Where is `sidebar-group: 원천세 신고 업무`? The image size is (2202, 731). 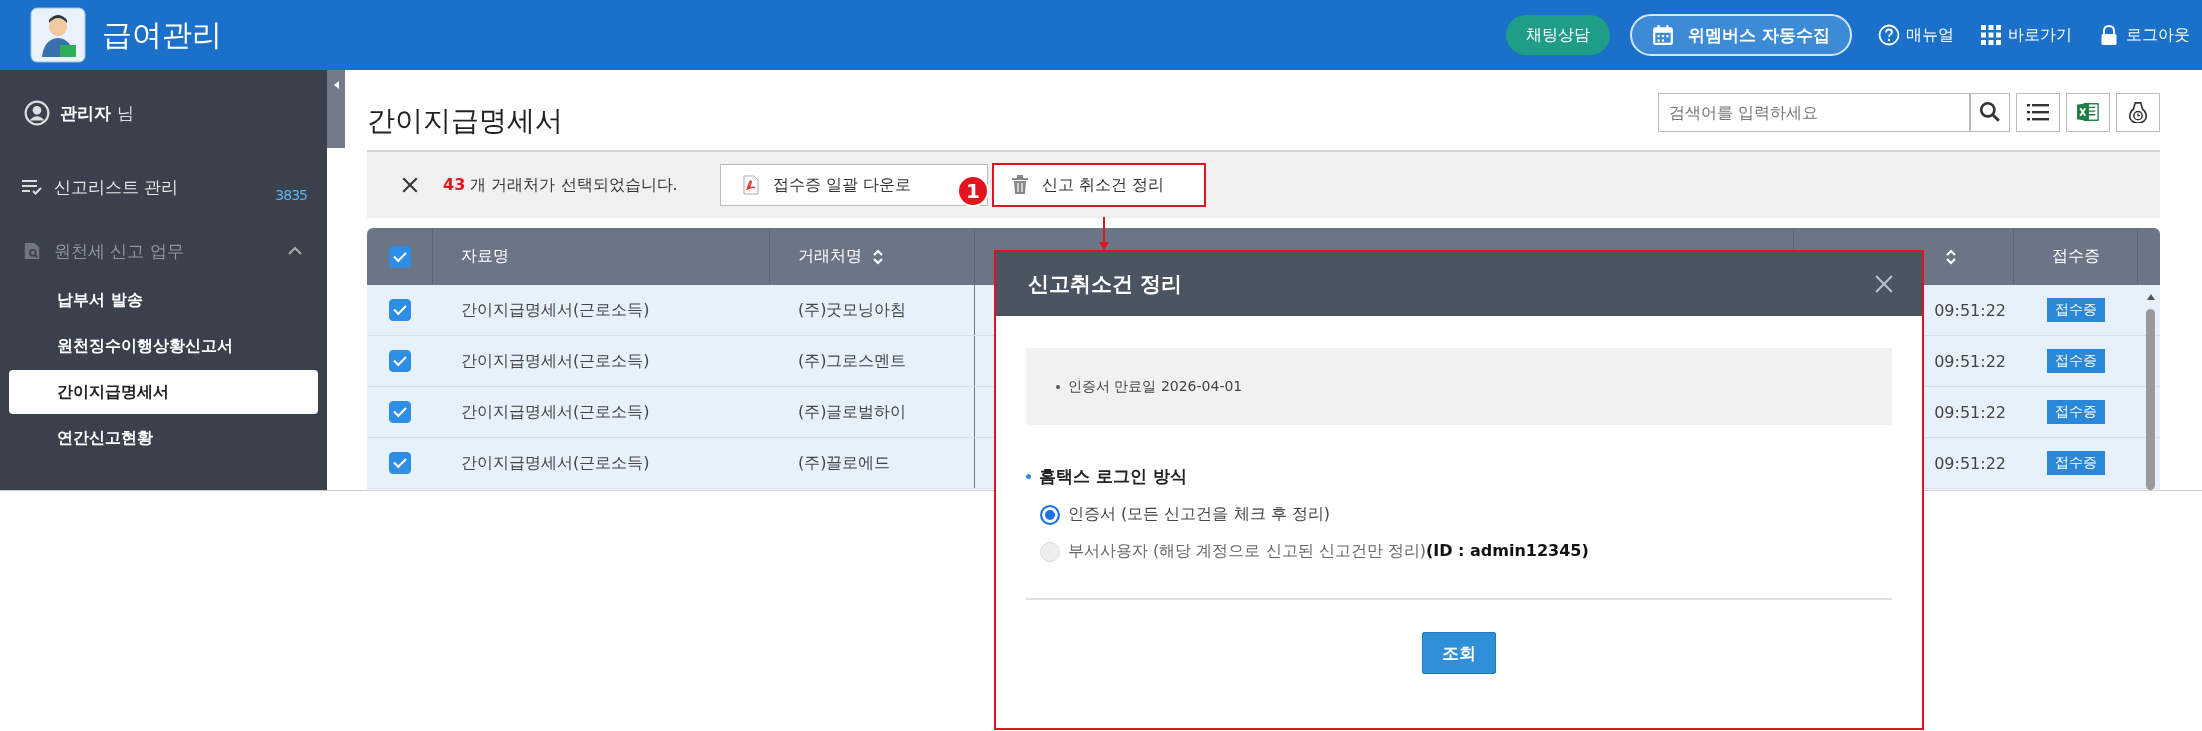 sidebar-group: 원천세 신고 업무 is located at coordinates (163, 251).